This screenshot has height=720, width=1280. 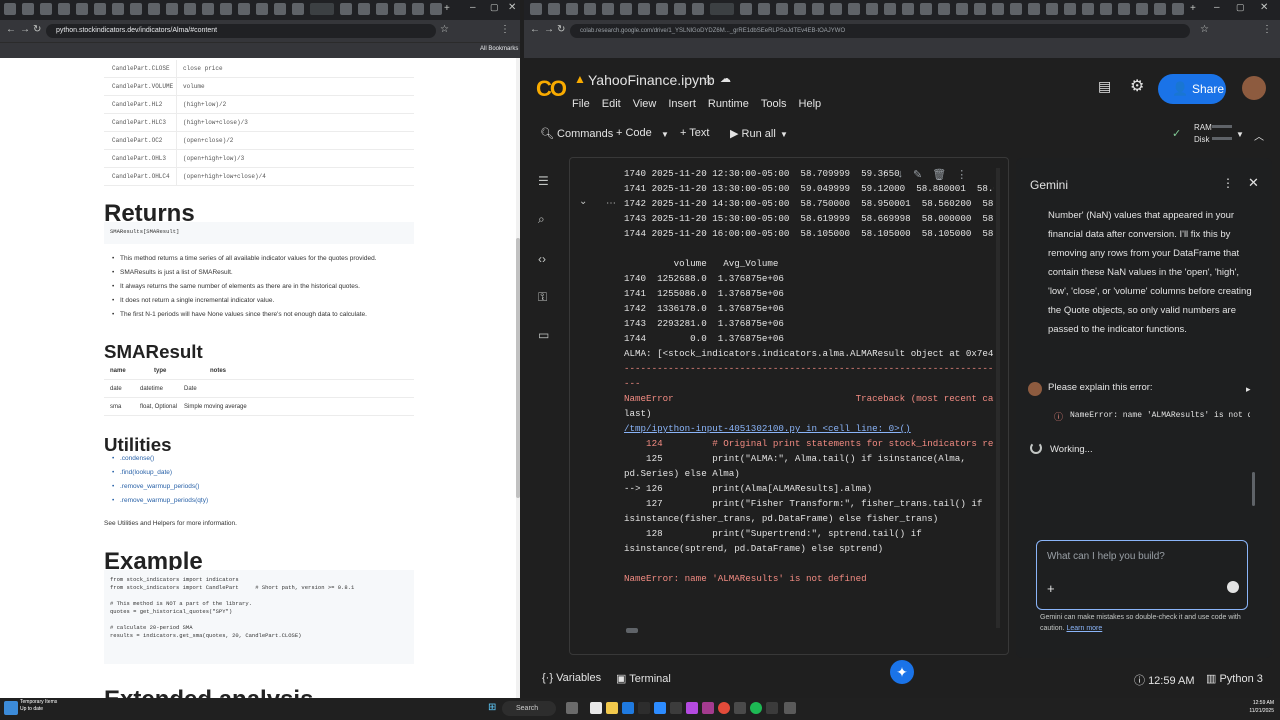 I want to click on scrollbar-thumb, so click(x=518, y=368).